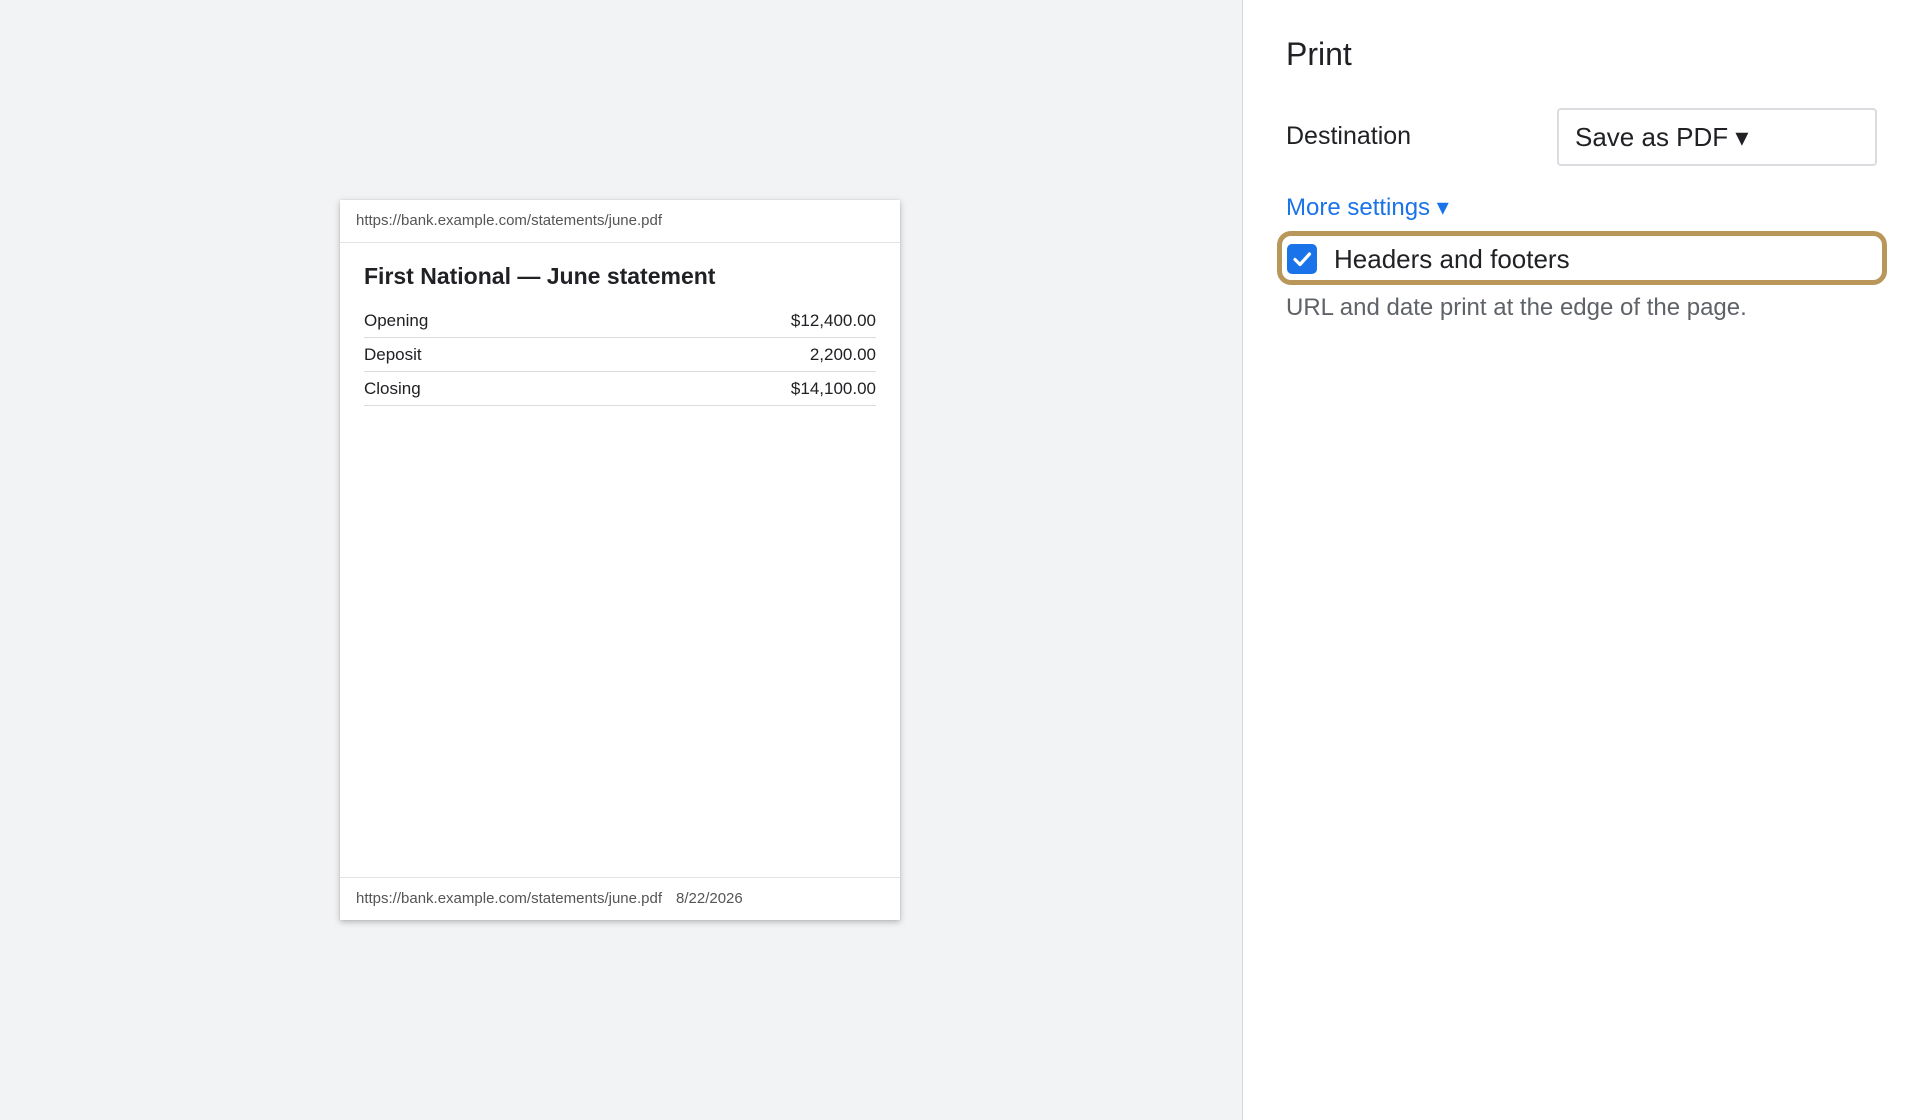 This screenshot has height=1120, width=1920. Describe the element at coordinates (1452, 259) in the screenshot. I see `headers-footers-label: Headers and footers` at that location.